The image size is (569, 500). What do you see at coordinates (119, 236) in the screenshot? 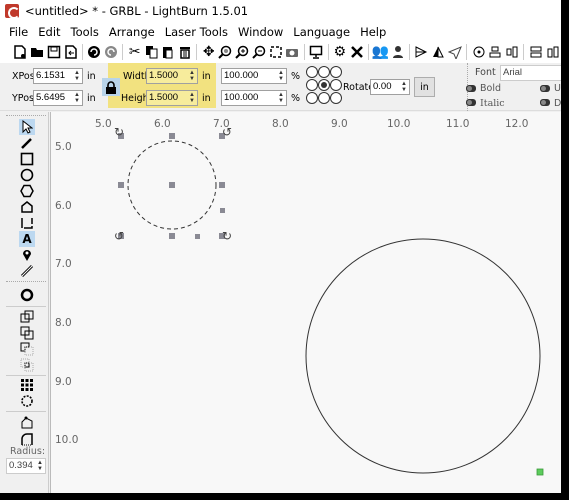
I see `rotate-handle-bottom-left-icon: ↺` at bounding box center [119, 236].